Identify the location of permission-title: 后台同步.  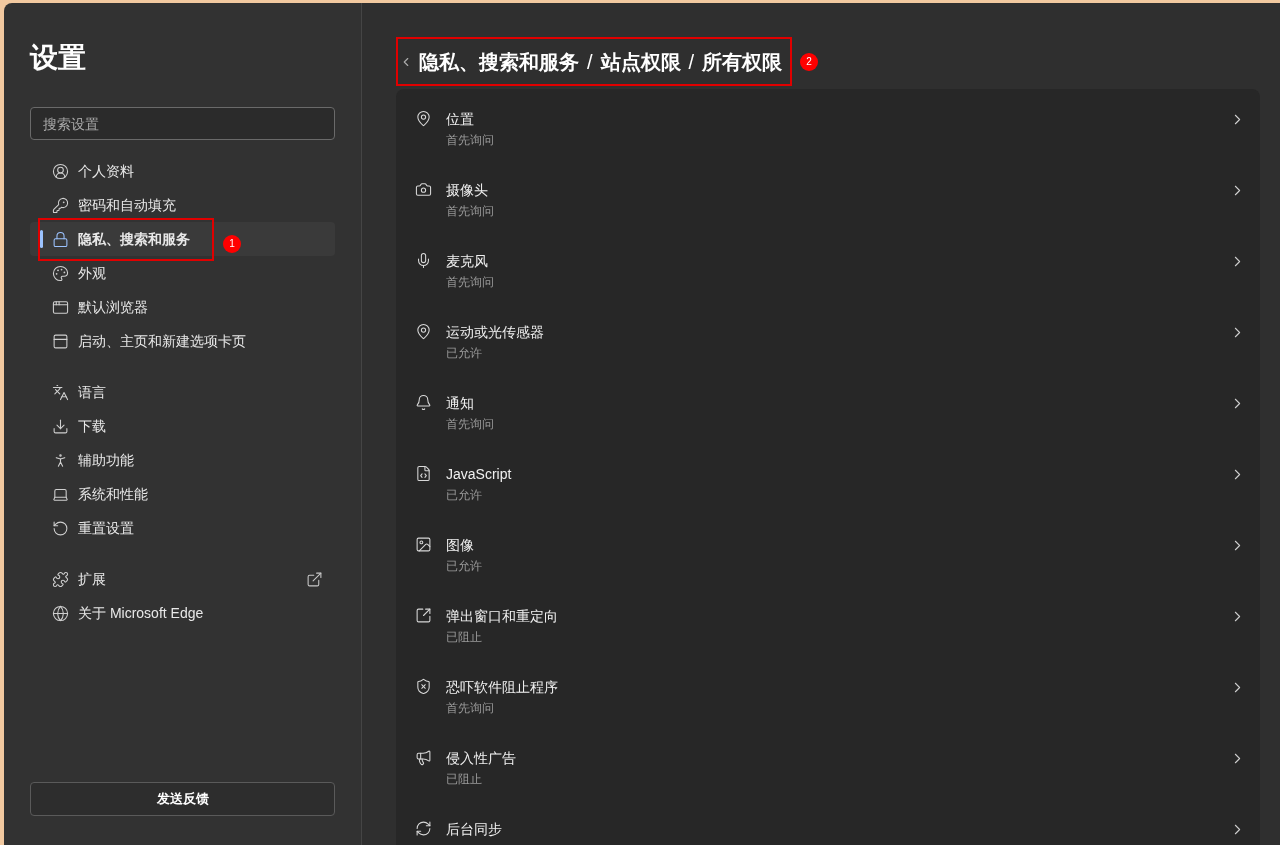
(474, 829).